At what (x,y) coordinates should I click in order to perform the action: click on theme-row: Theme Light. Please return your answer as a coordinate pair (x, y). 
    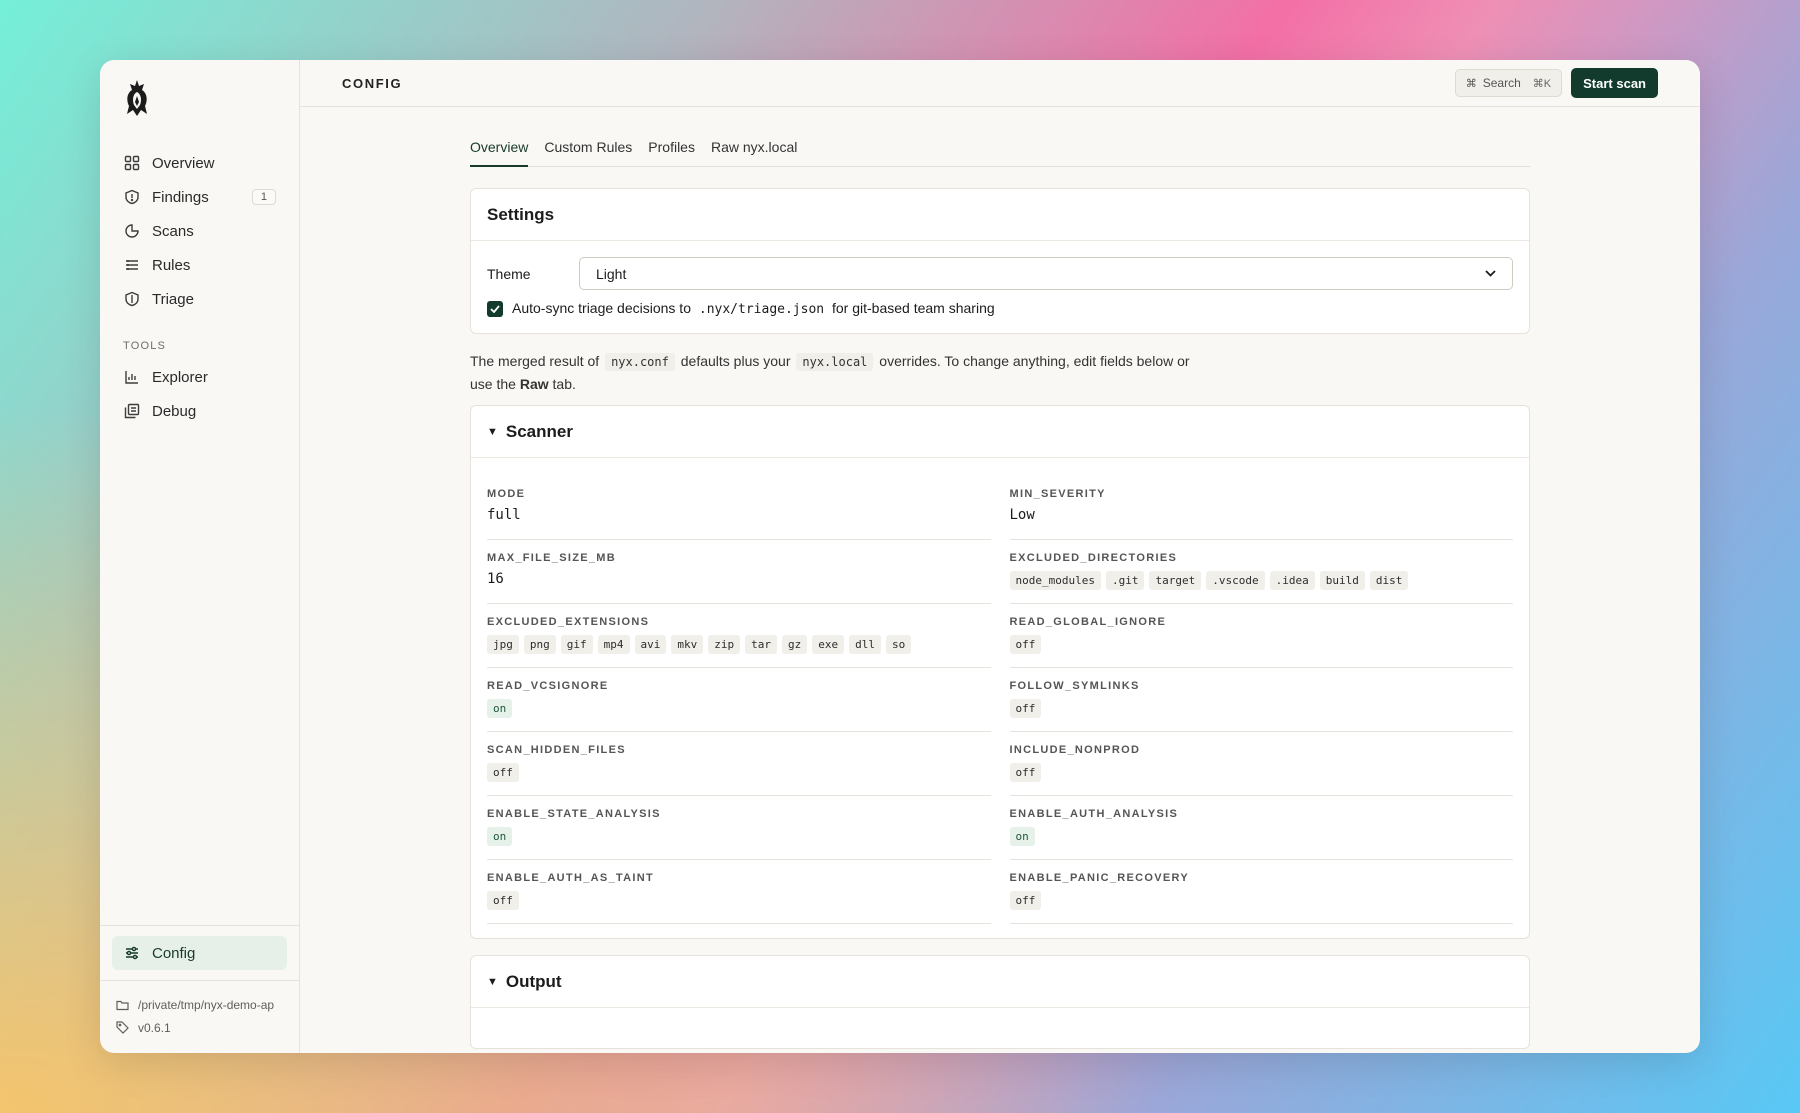
    Looking at the image, I should click on (1000, 273).